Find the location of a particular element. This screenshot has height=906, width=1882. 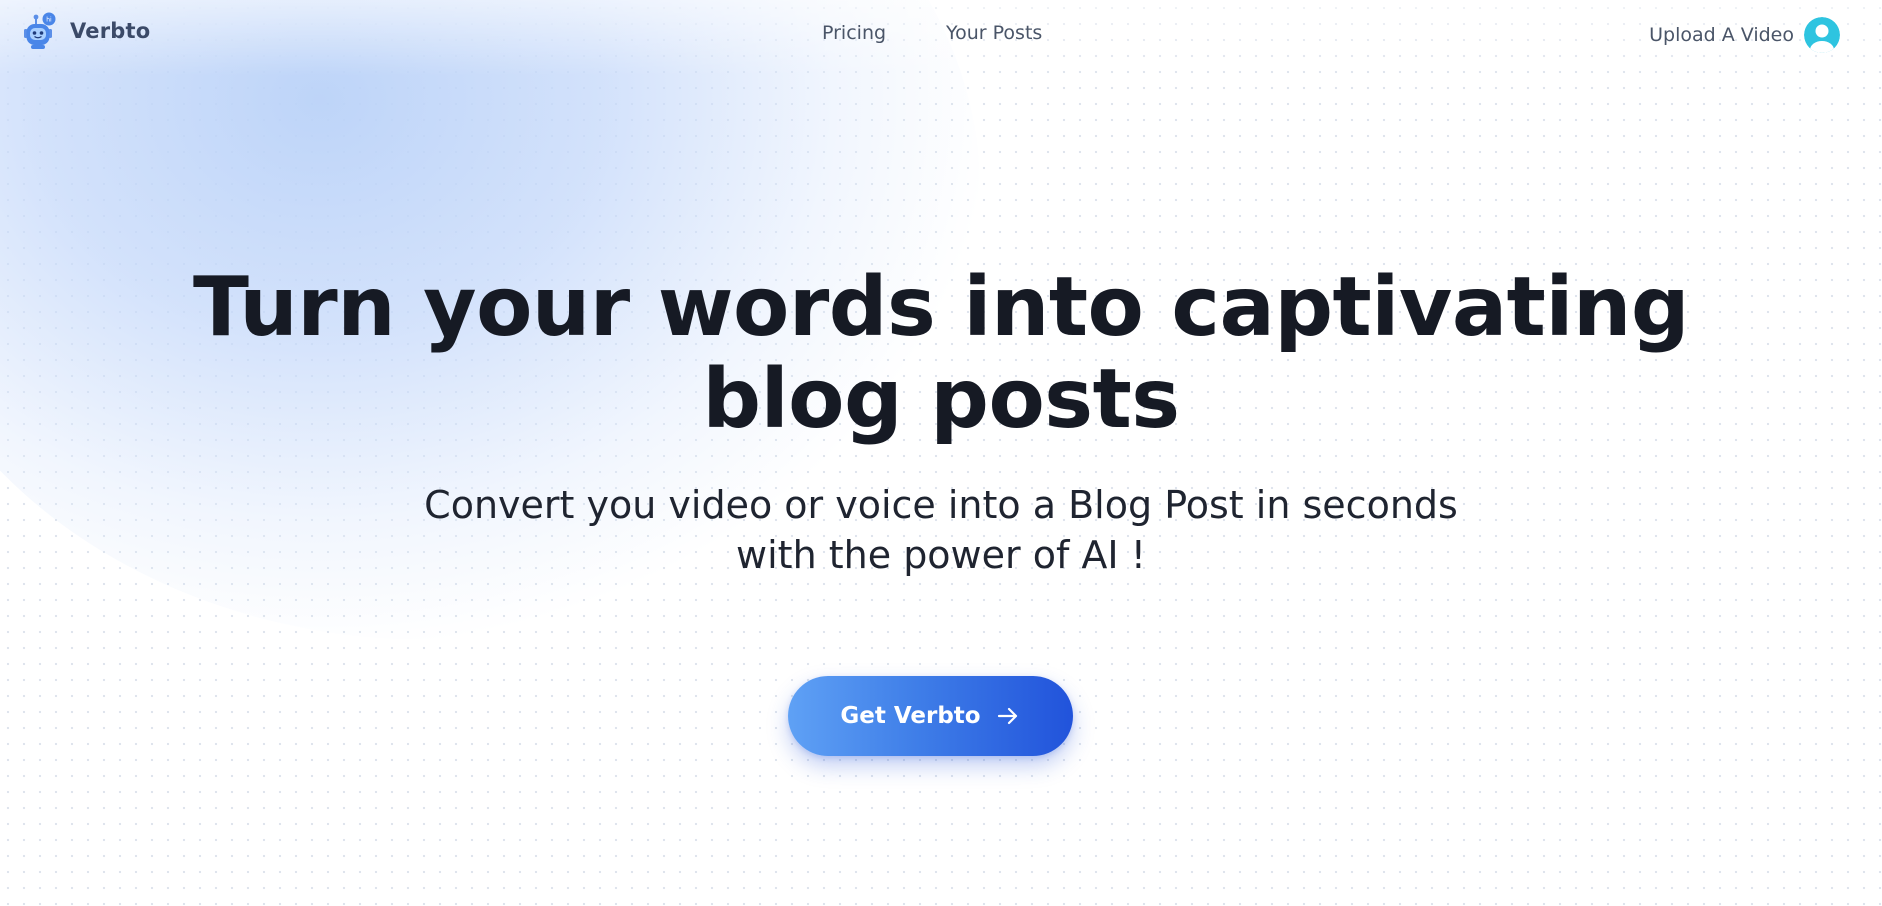

nav-right: Upload A Video is located at coordinates (1744, 35).